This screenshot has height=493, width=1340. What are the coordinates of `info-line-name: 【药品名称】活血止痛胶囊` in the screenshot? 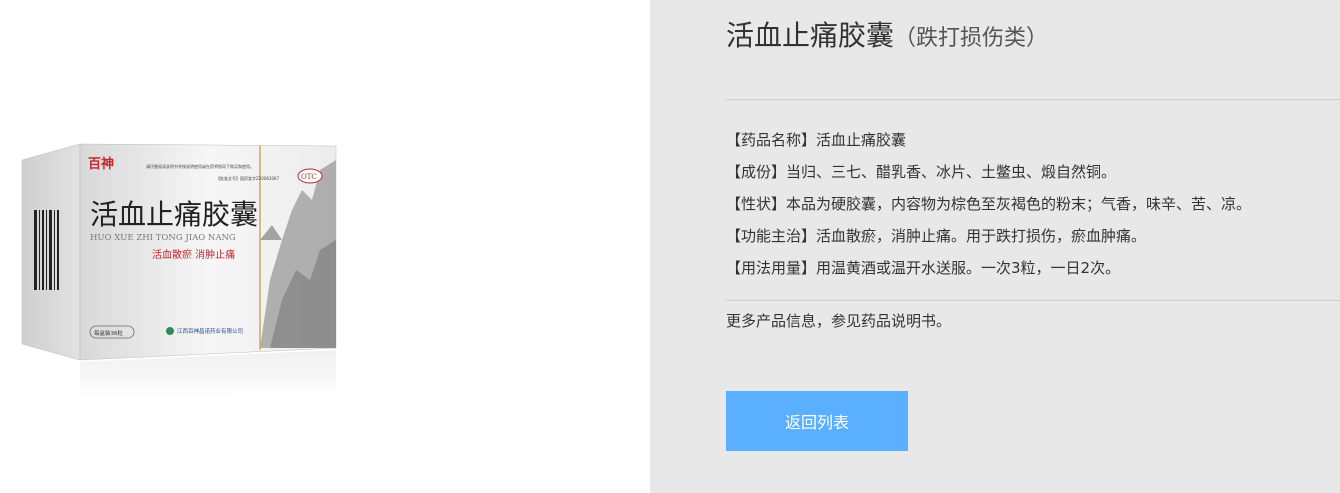 It's located at (816, 140).